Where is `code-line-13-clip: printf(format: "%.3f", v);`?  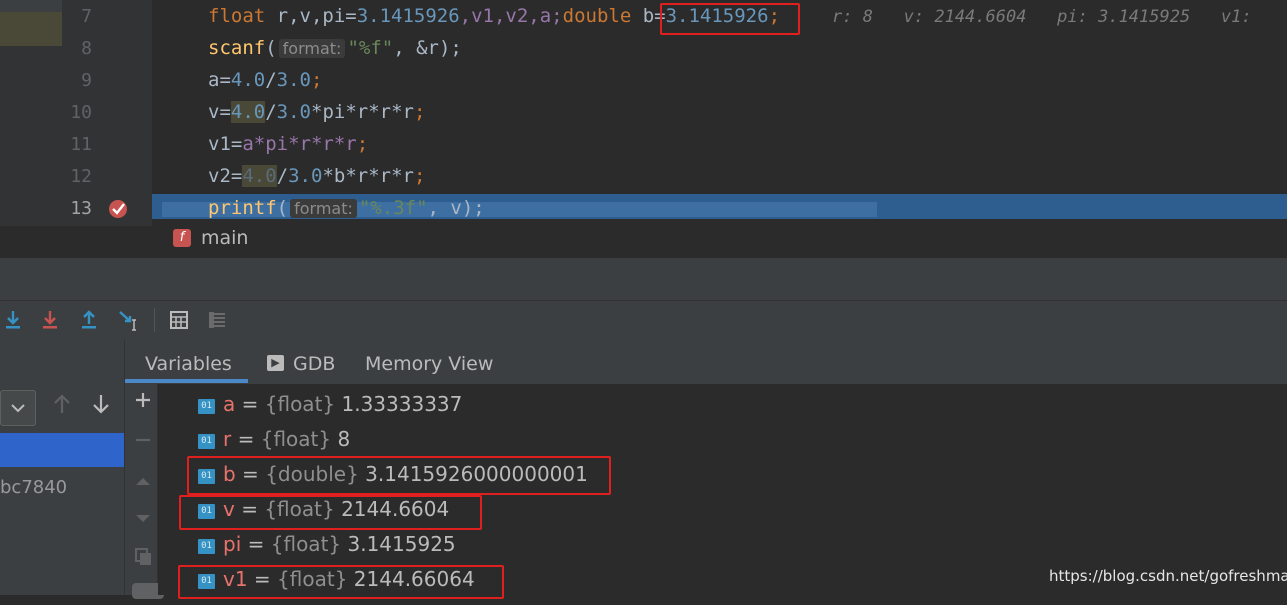 code-line-13-clip: printf(format: "%.3f", v); is located at coordinates (643, 206).